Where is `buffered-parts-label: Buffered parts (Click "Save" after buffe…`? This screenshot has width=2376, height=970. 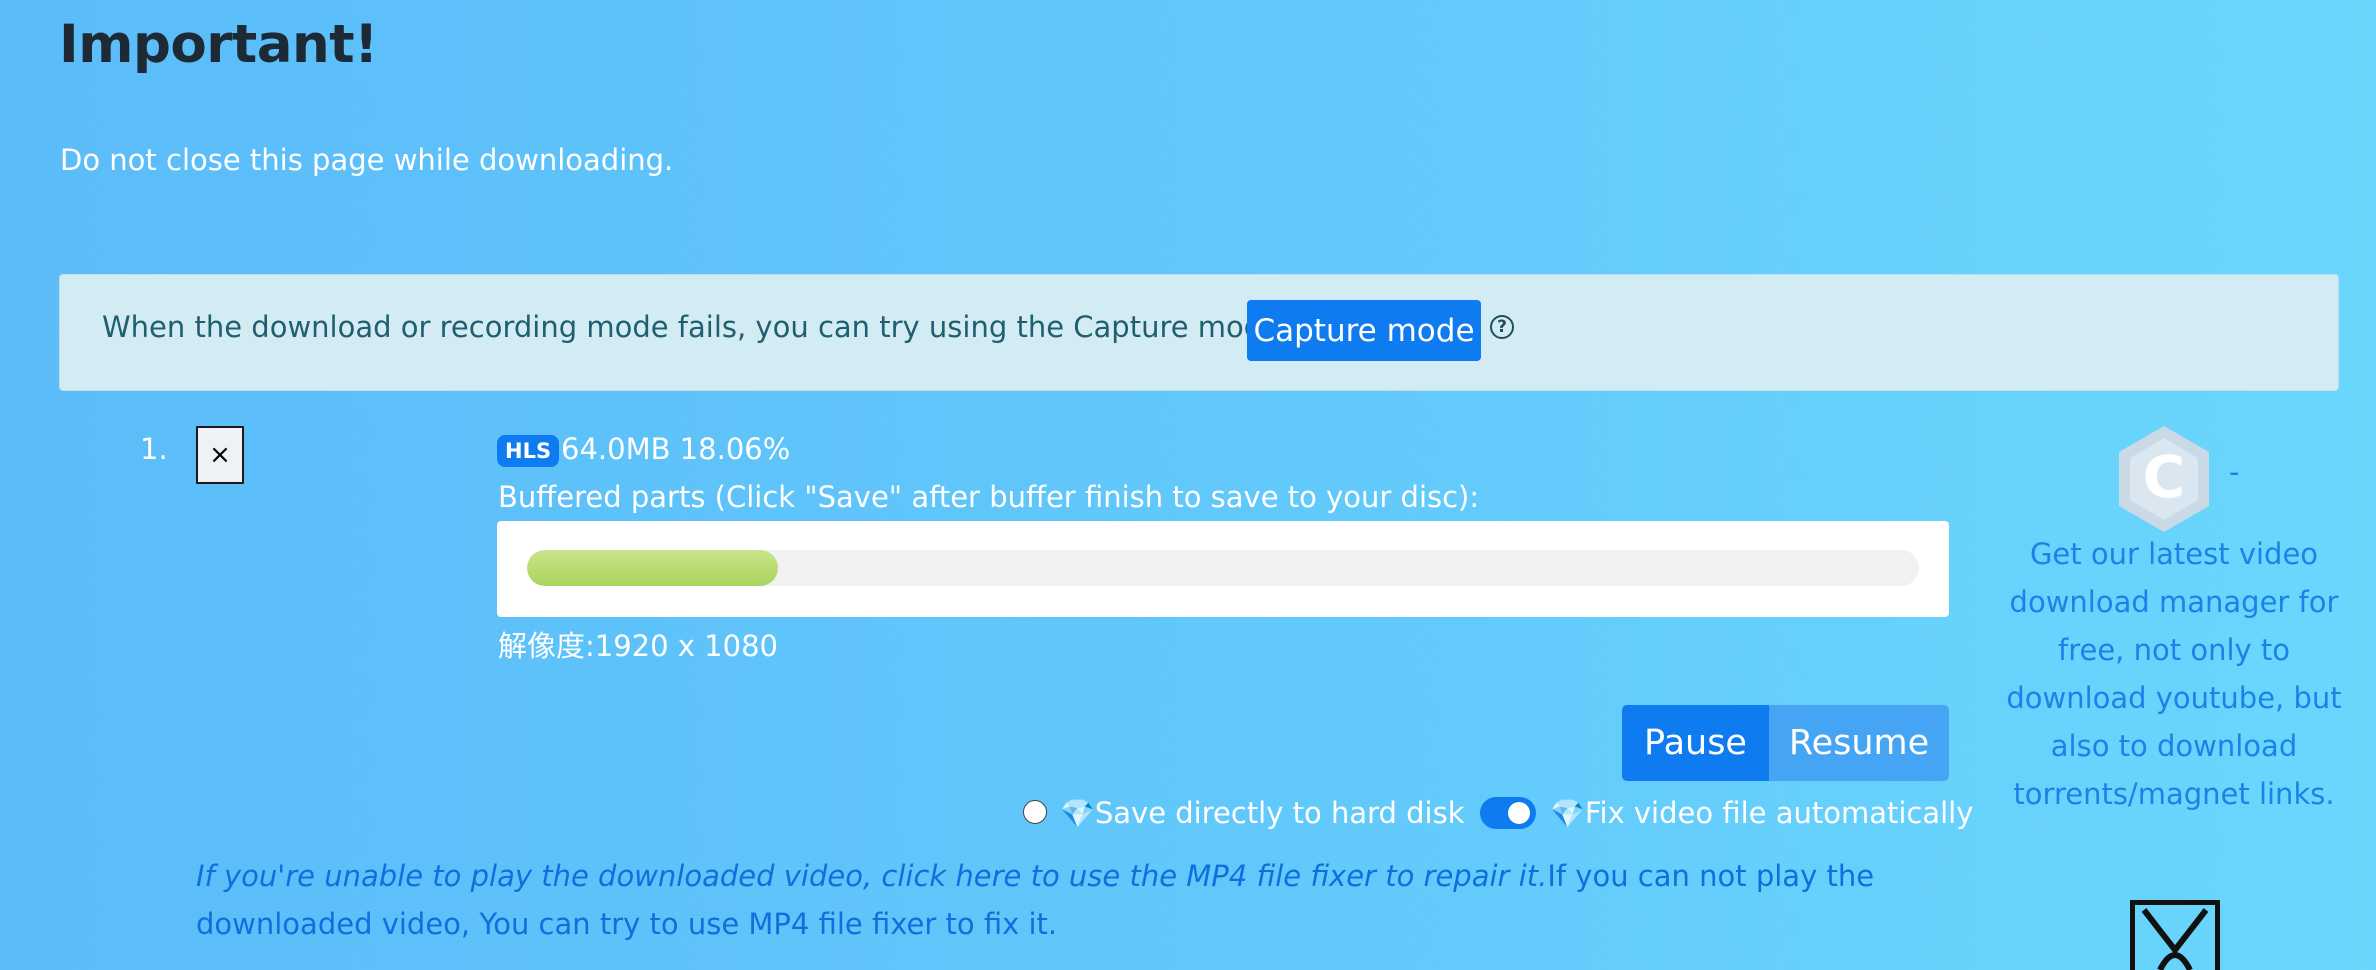
buffered-parts-label: Buffered parts (Click "Save" after buffe… is located at coordinates (989, 497).